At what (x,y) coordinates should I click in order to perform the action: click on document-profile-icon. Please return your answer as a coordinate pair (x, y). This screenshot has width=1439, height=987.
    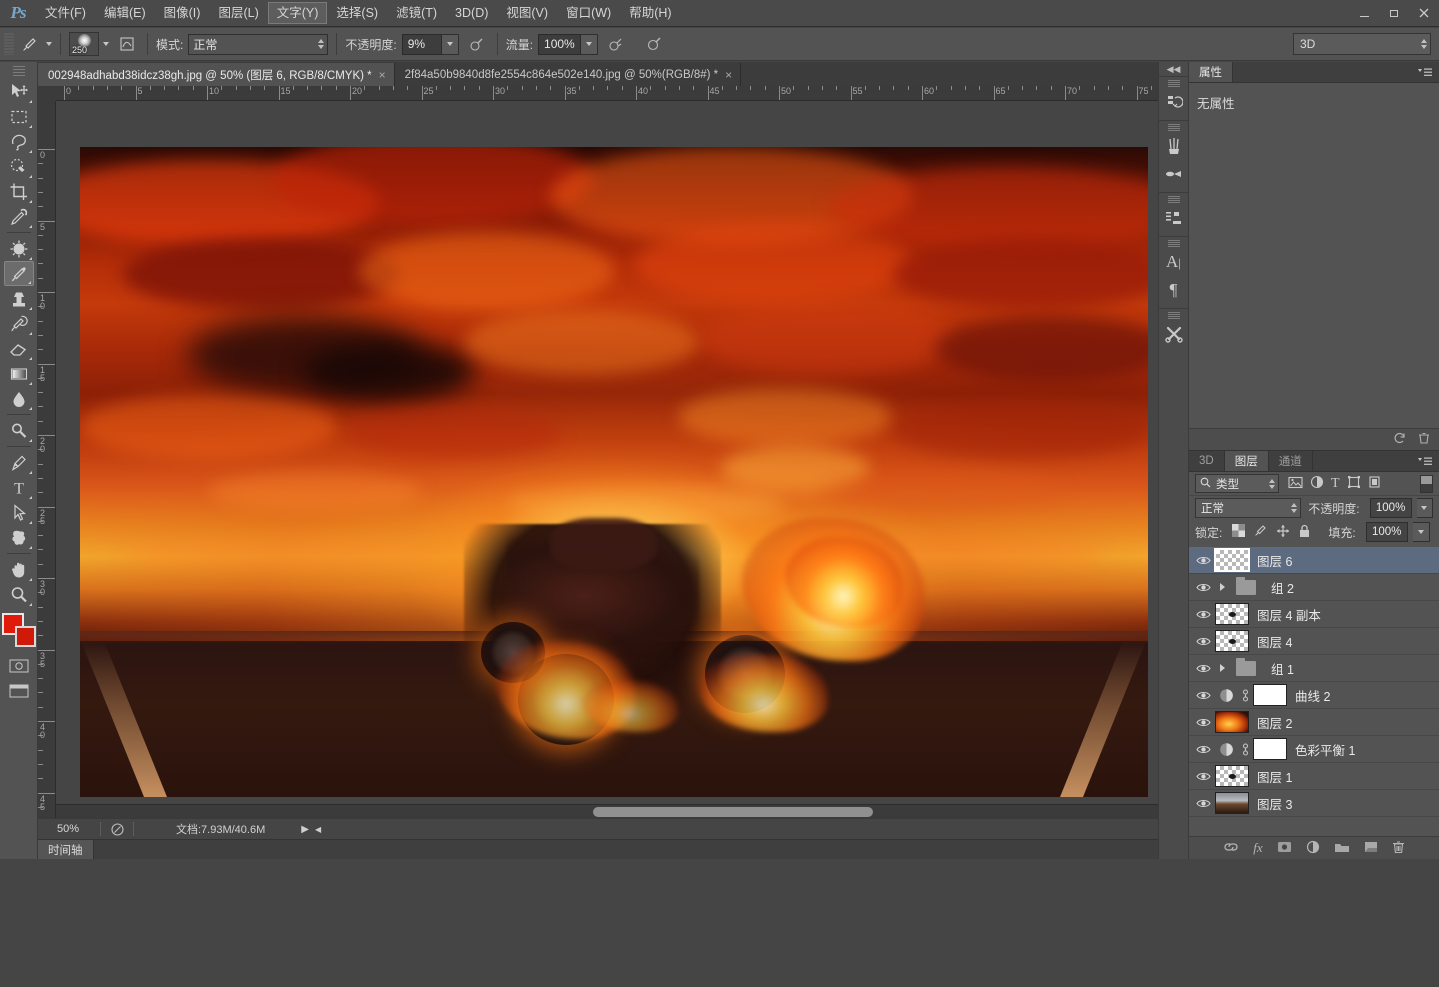
    Looking at the image, I should click on (117, 829).